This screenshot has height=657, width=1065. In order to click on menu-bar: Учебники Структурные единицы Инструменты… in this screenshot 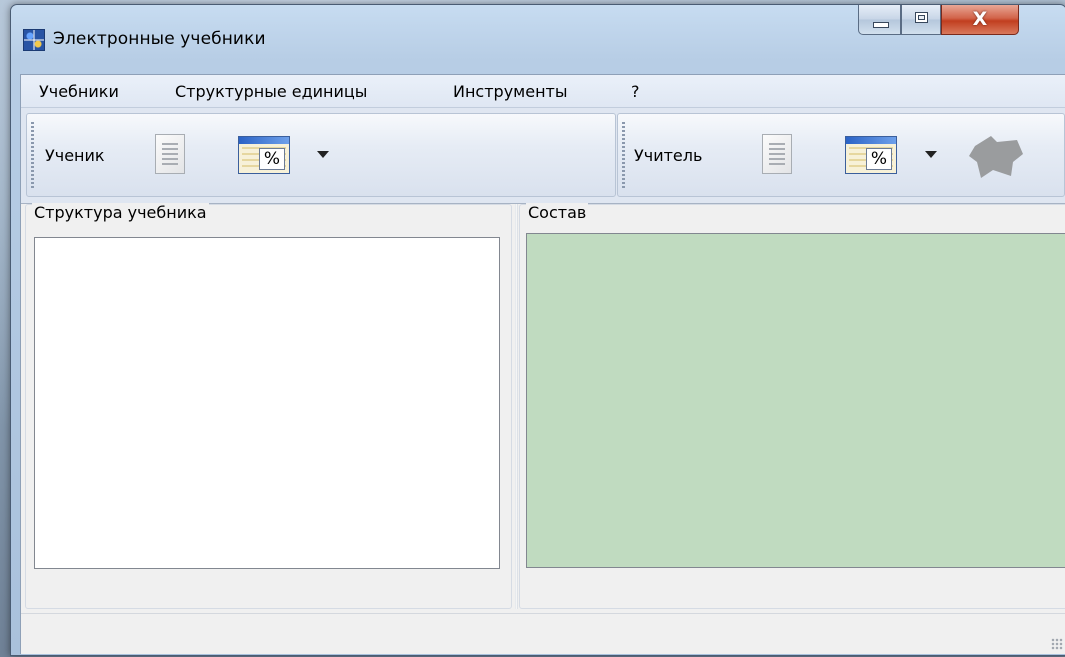, I will do `click(543, 91)`.